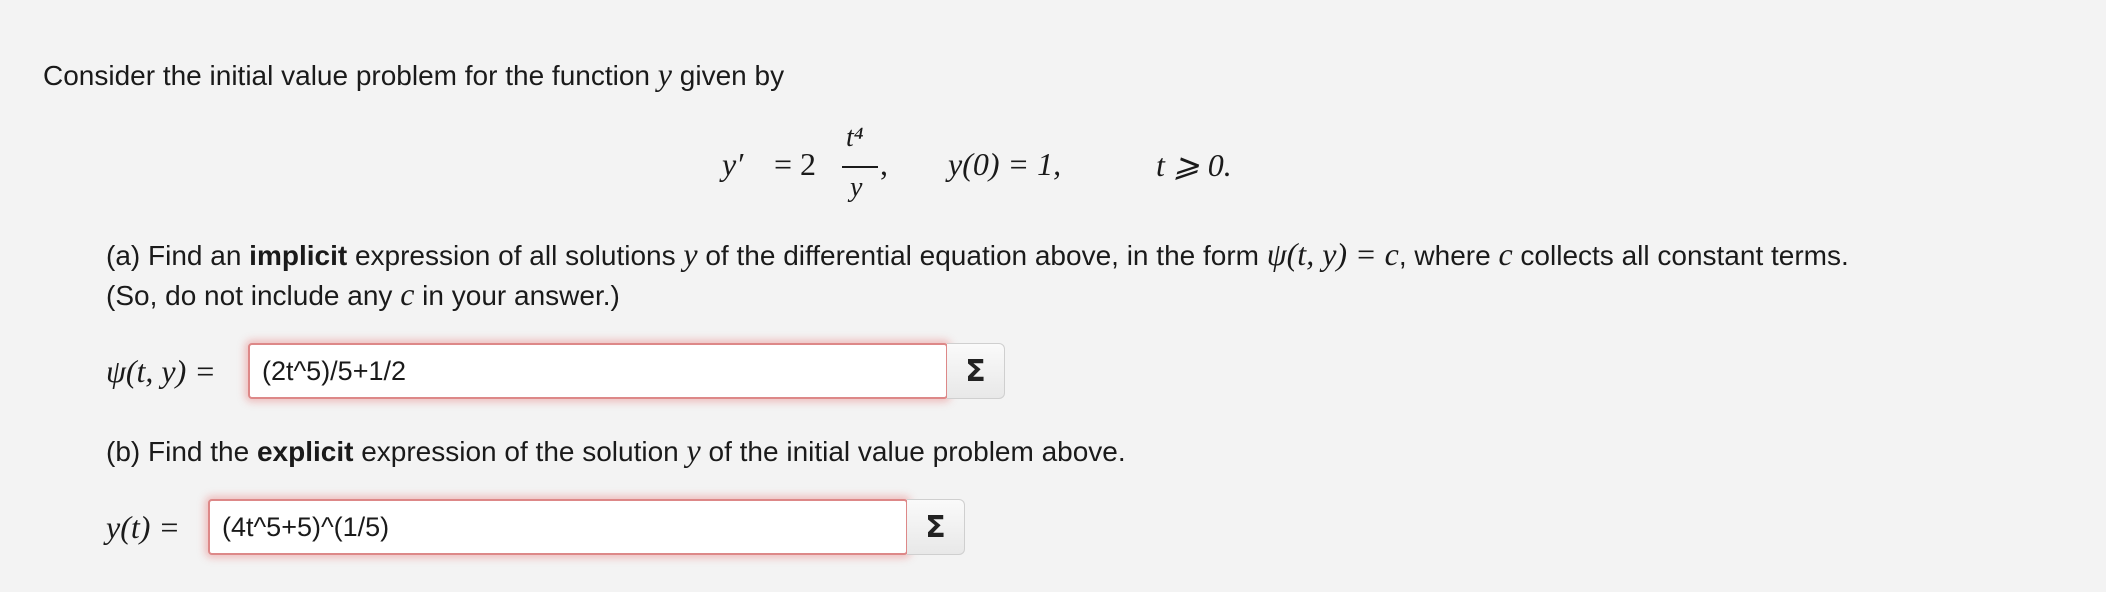 Image resolution: width=2106 pixels, height=592 pixels. Describe the element at coordinates (1680, 255) in the screenshot. I see `part-a-text: collects all constant terms.` at that location.